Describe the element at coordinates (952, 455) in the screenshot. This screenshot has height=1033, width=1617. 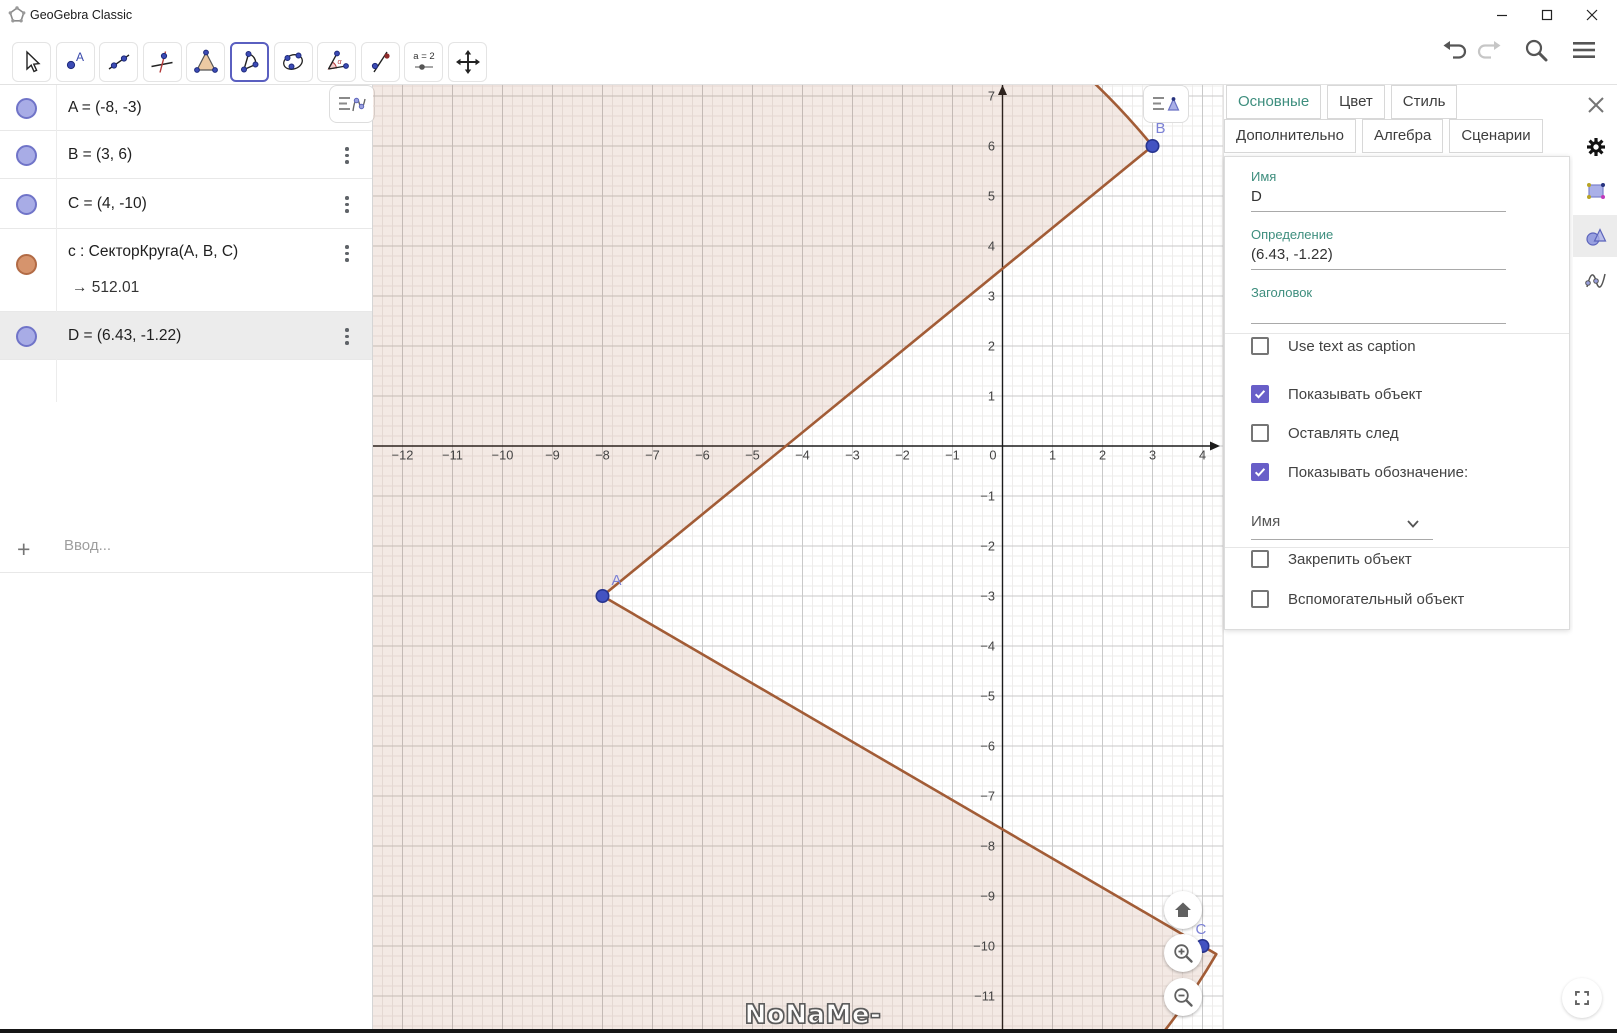
I see `x-axis-tick-label: −1` at that location.